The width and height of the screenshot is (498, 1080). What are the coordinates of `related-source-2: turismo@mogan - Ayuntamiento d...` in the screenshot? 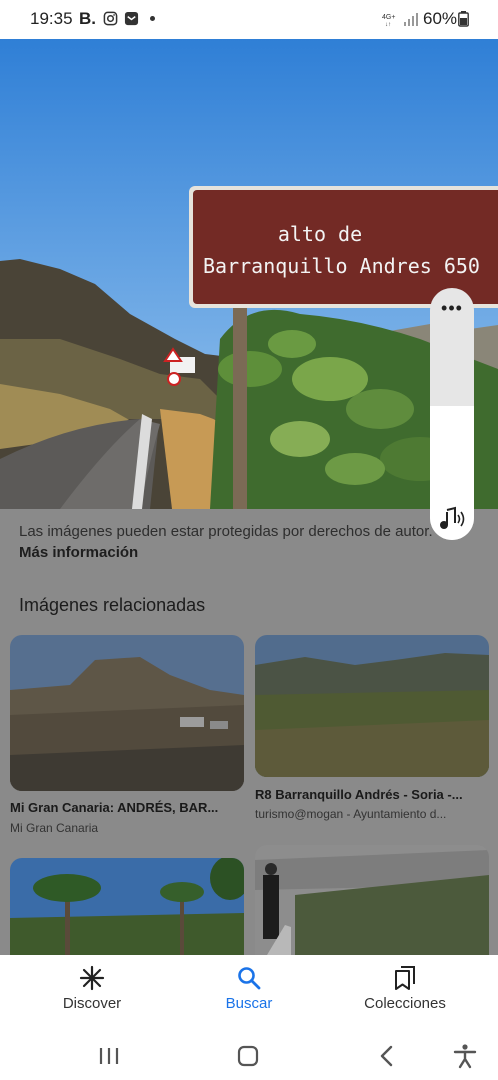 It's located at (351, 814).